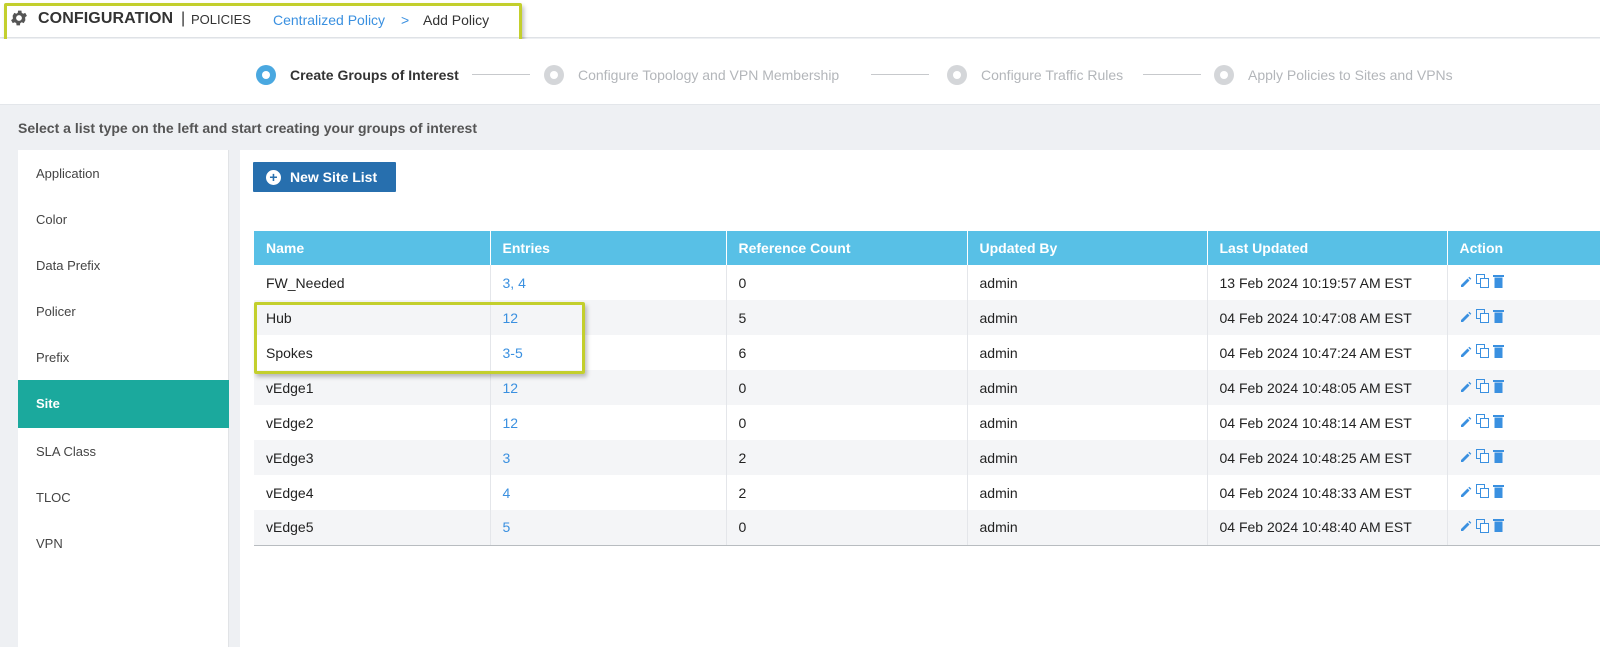 This screenshot has width=1600, height=647. Describe the element at coordinates (1327, 528) in the screenshot. I see `cell-last-updated: 04 Feb 2024 10:48:40 AM EST` at that location.